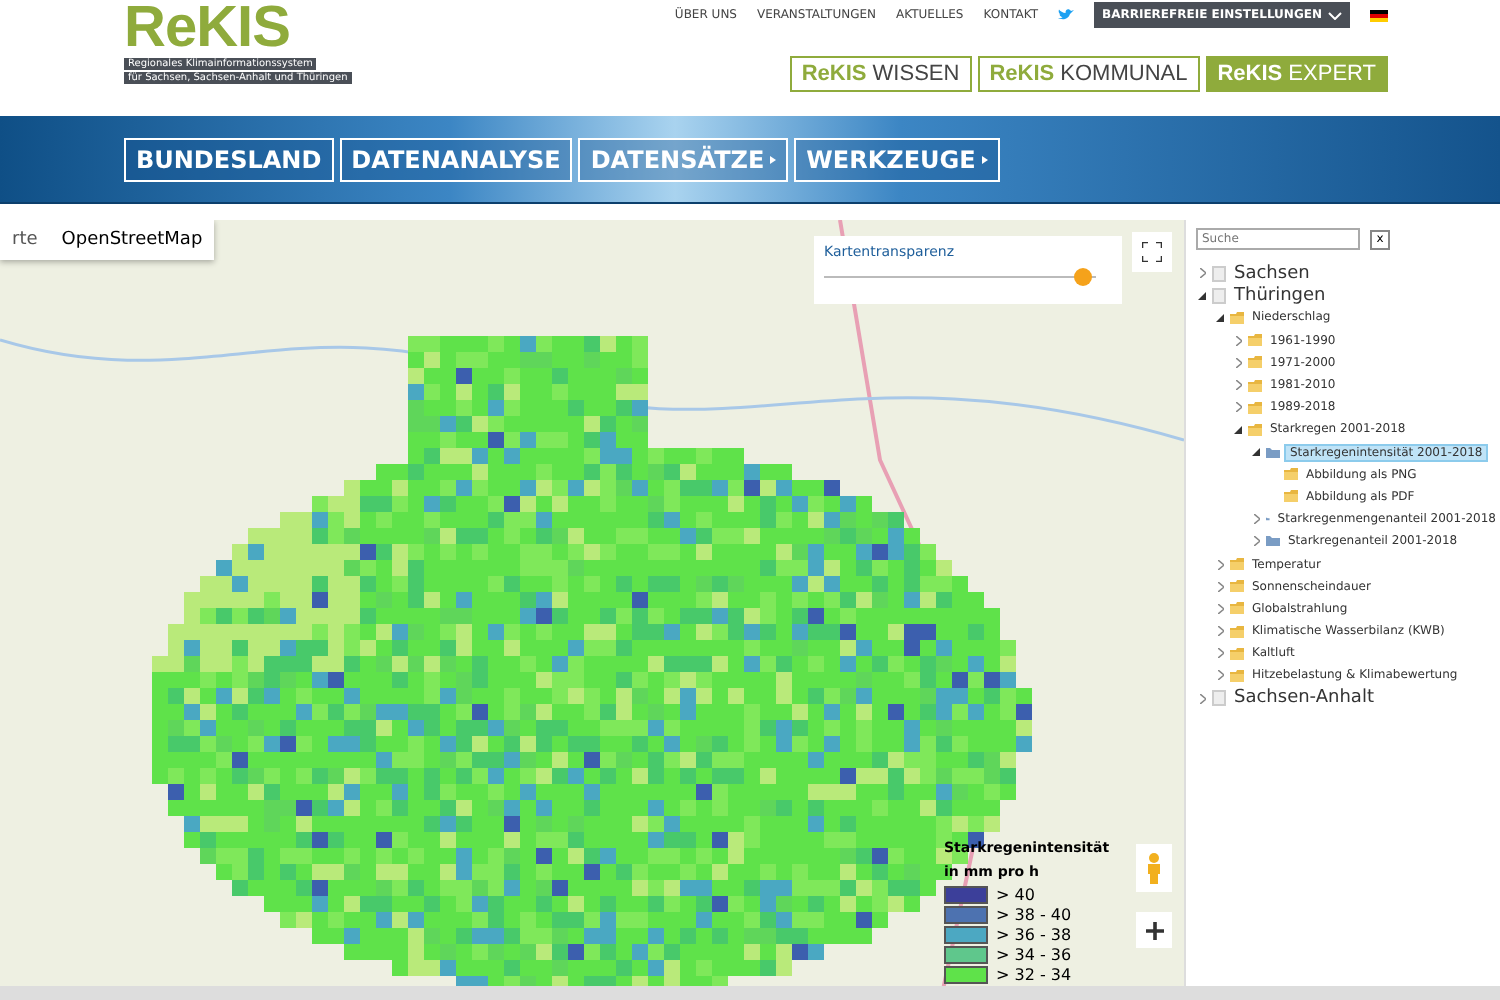  I want to click on legend-label: > 36 - 38, so click(1034, 934).